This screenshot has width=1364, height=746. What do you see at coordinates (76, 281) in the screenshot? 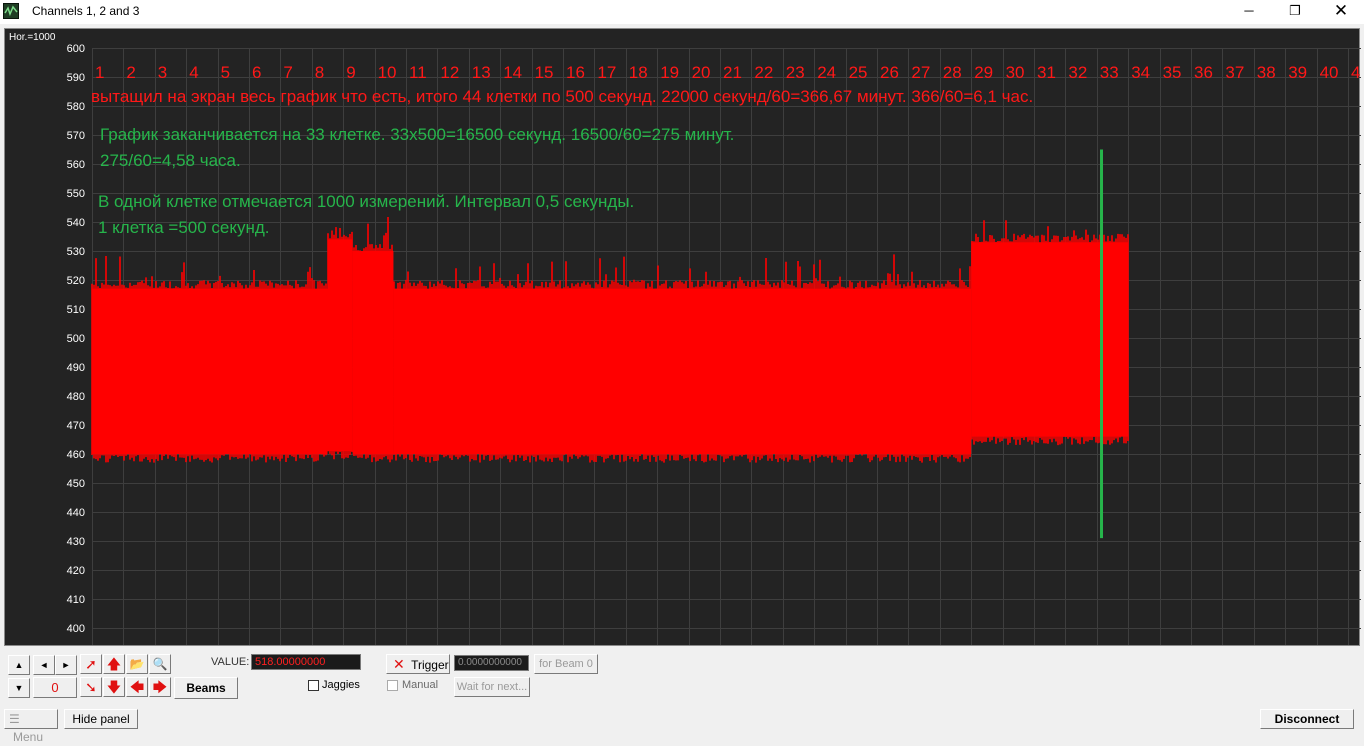
I see `y-tick-label: 520` at bounding box center [76, 281].